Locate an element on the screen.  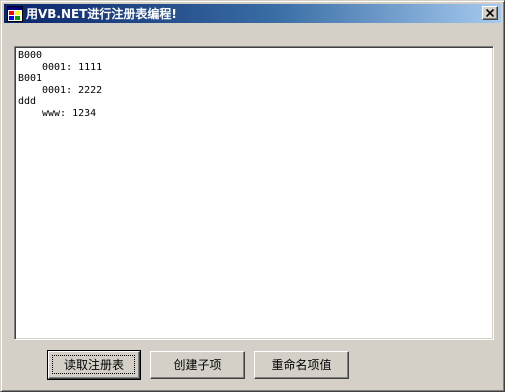
close-button is located at coordinates (490, 13).